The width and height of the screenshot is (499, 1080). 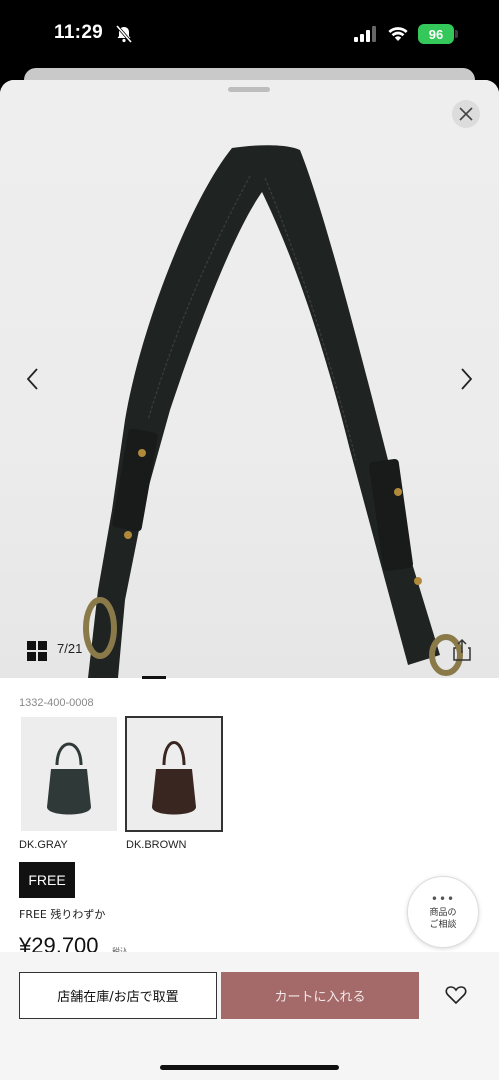 What do you see at coordinates (79, 32) in the screenshot?
I see `status-time: 11:29` at bounding box center [79, 32].